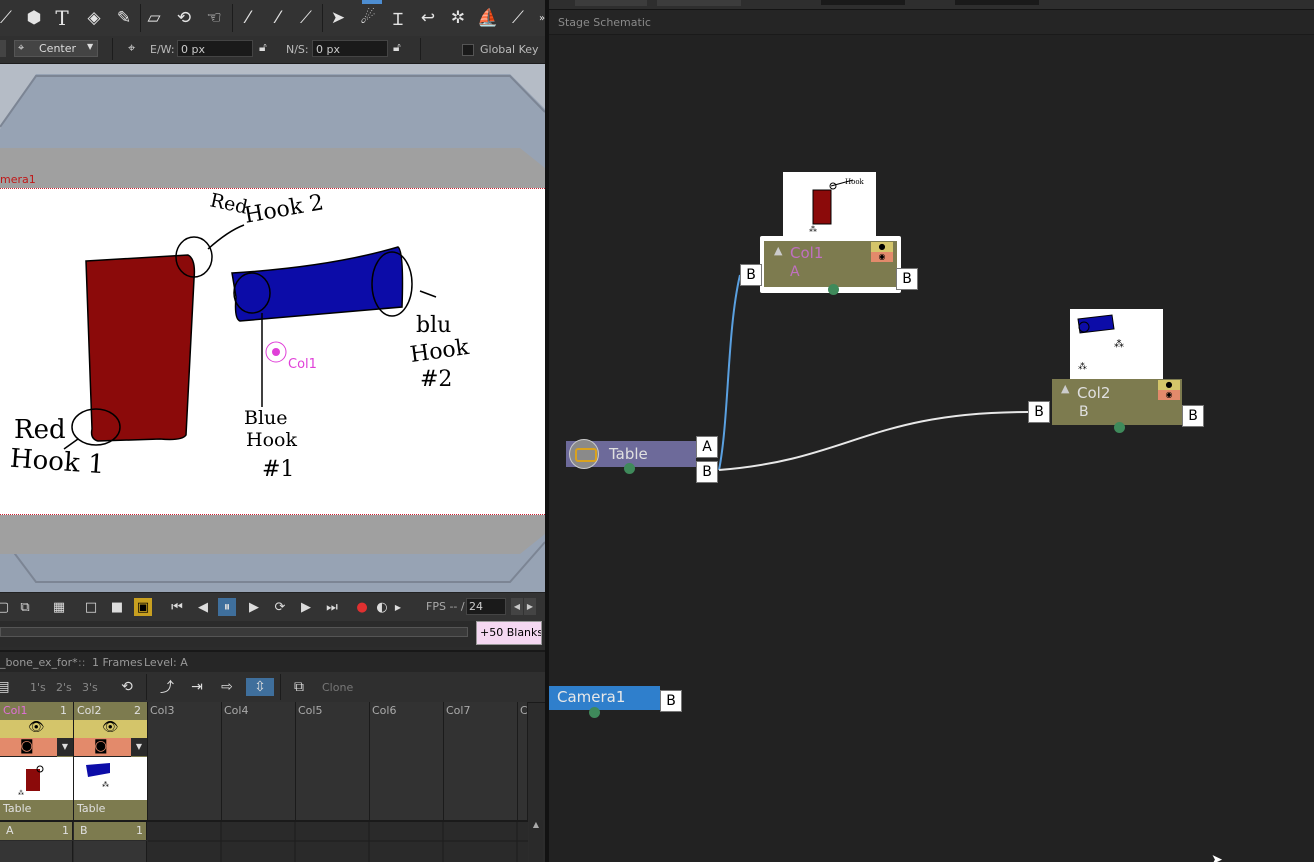 The image size is (1314, 862). I want to click on layout-icon: ▤, so click(5, 687).